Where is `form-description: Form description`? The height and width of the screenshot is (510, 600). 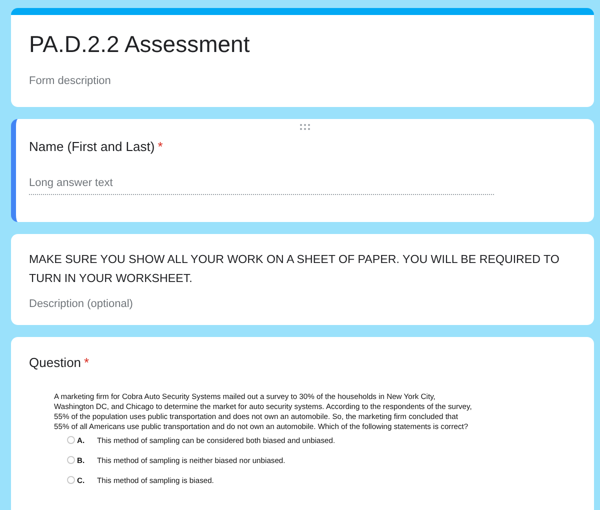
form-description: Form description is located at coordinates (70, 81).